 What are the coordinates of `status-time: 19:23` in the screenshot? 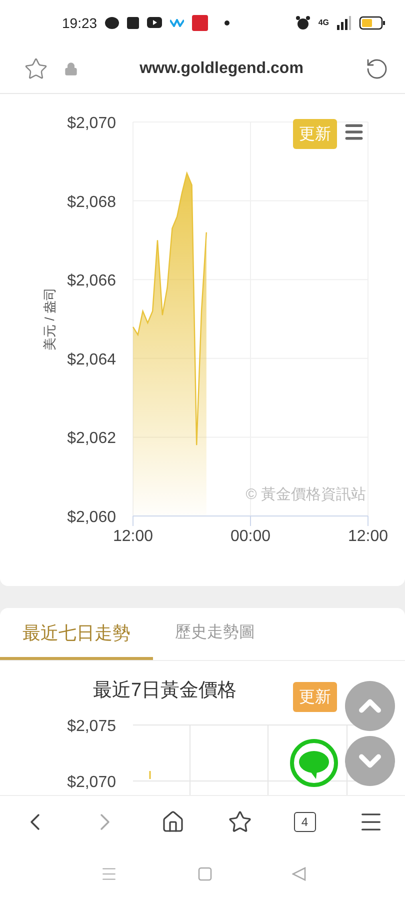 It's located at (80, 22).